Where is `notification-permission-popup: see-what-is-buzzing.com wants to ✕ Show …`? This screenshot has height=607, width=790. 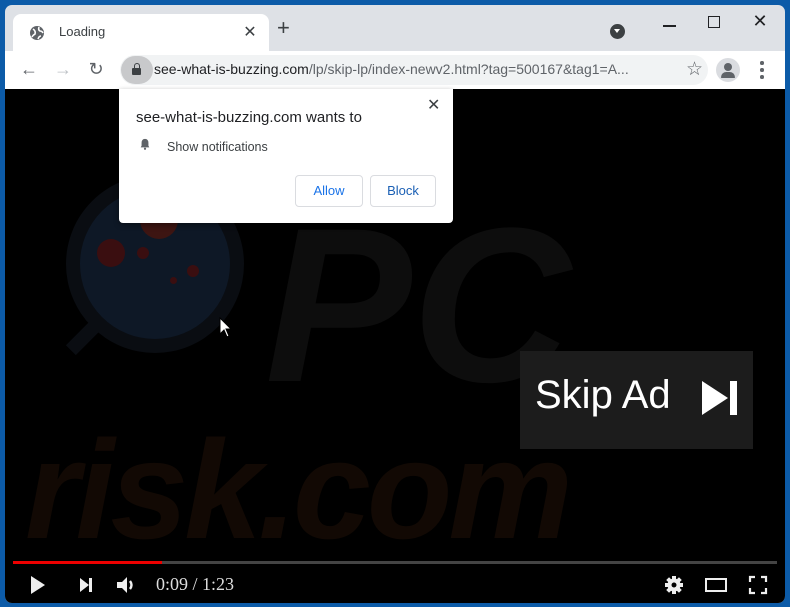
notification-permission-popup: see-what-is-buzzing.com wants to ✕ Show … is located at coordinates (286, 156).